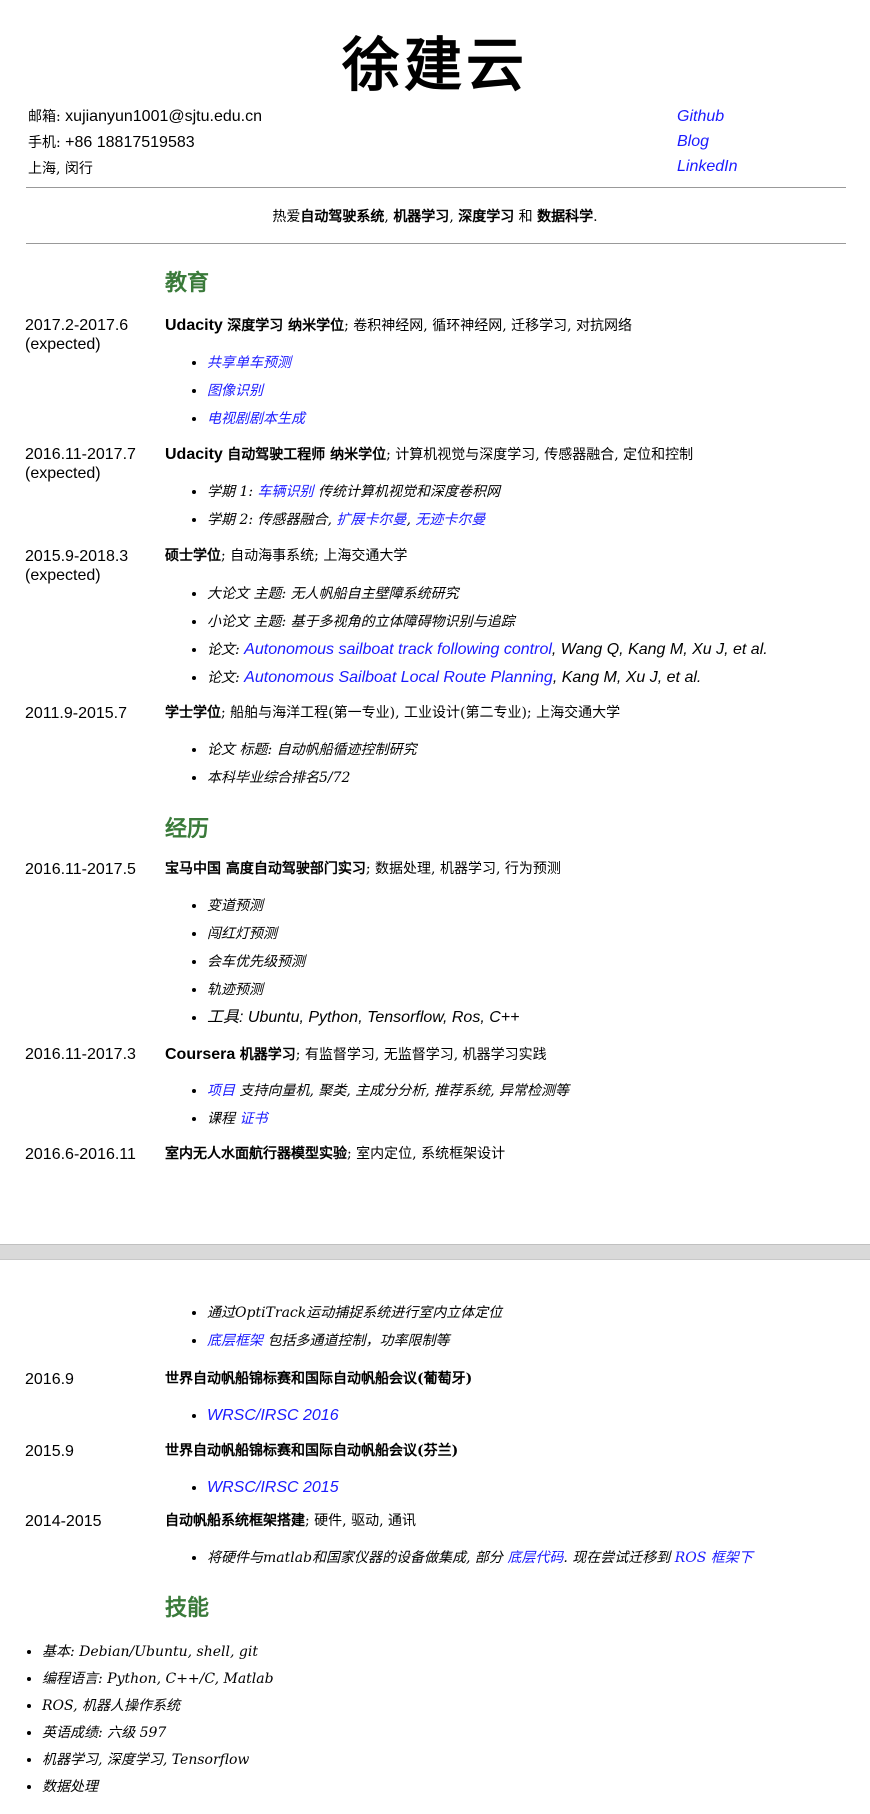 The height and width of the screenshot is (1814, 870). I want to click on entry-date-range: 2016.11-2017.7, so click(80, 454).